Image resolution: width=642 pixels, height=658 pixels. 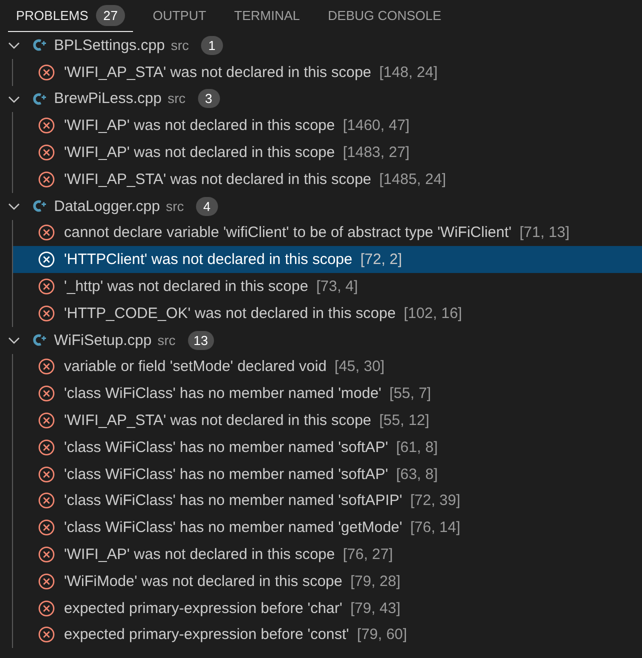 What do you see at coordinates (203, 608) in the screenshot?
I see `problem-message: expected primary-expression before 'char'` at bounding box center [203, 608].